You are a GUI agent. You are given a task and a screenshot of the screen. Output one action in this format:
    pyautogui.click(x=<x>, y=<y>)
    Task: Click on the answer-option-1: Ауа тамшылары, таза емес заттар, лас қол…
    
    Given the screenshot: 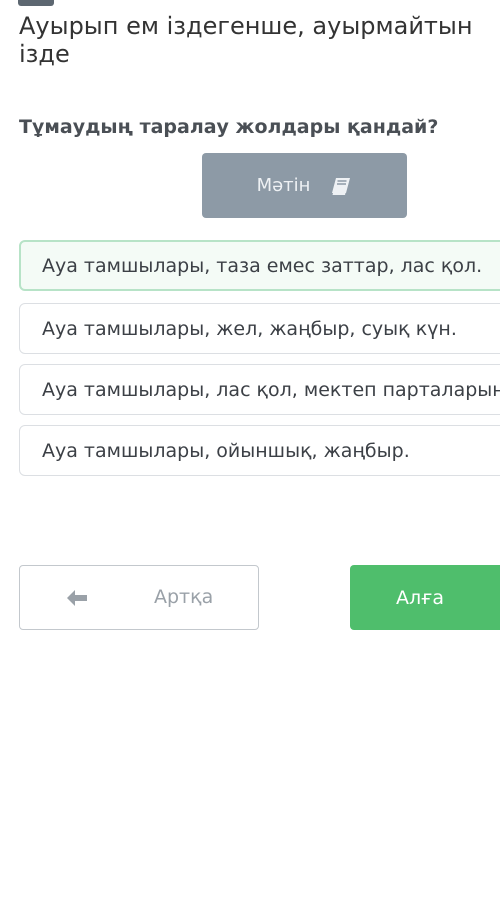 What is the action you would take?
    pyautogui.click(x=259, y=265)
    